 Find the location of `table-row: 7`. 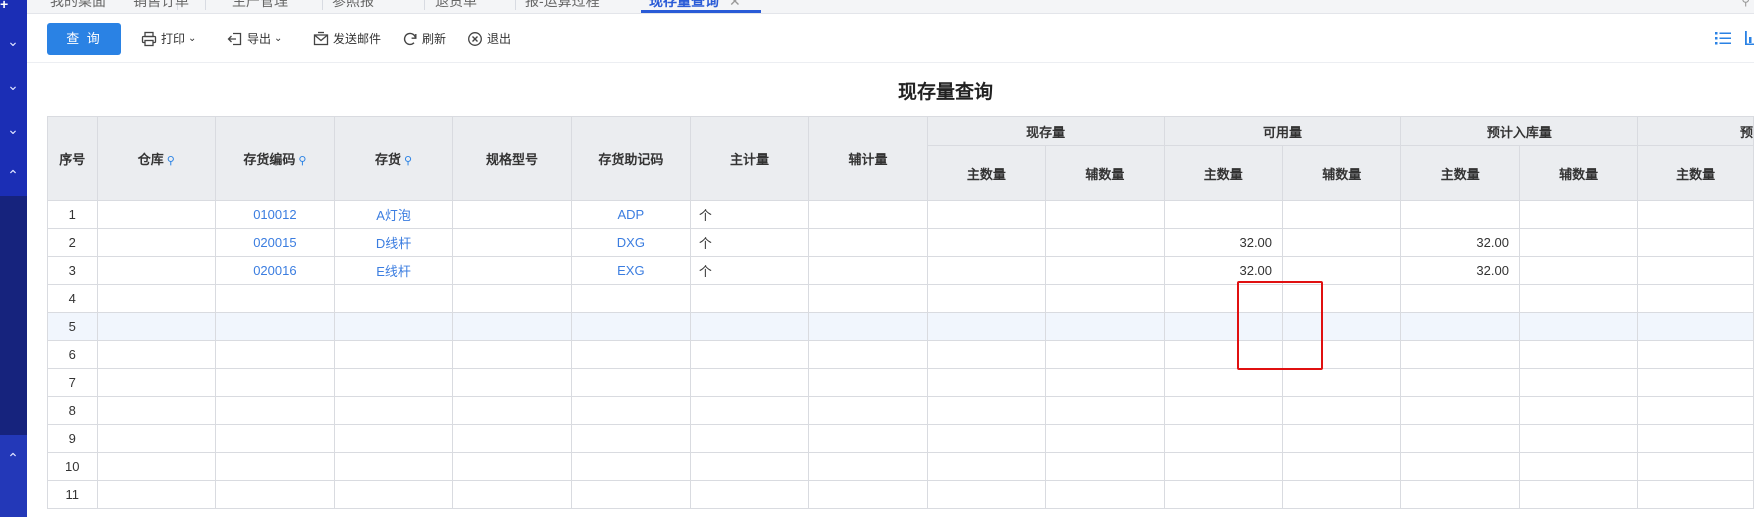

table-row: 7 is located at coordinates (900, 382).